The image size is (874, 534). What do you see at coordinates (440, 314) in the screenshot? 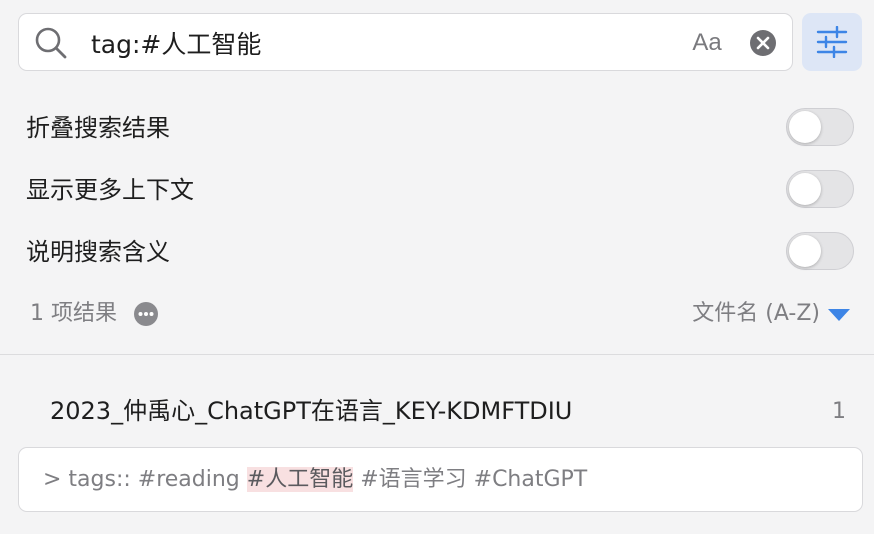
I see `results-bar: 1 项结果 文件名 (A-Z)` at bounding box center [440, 314].